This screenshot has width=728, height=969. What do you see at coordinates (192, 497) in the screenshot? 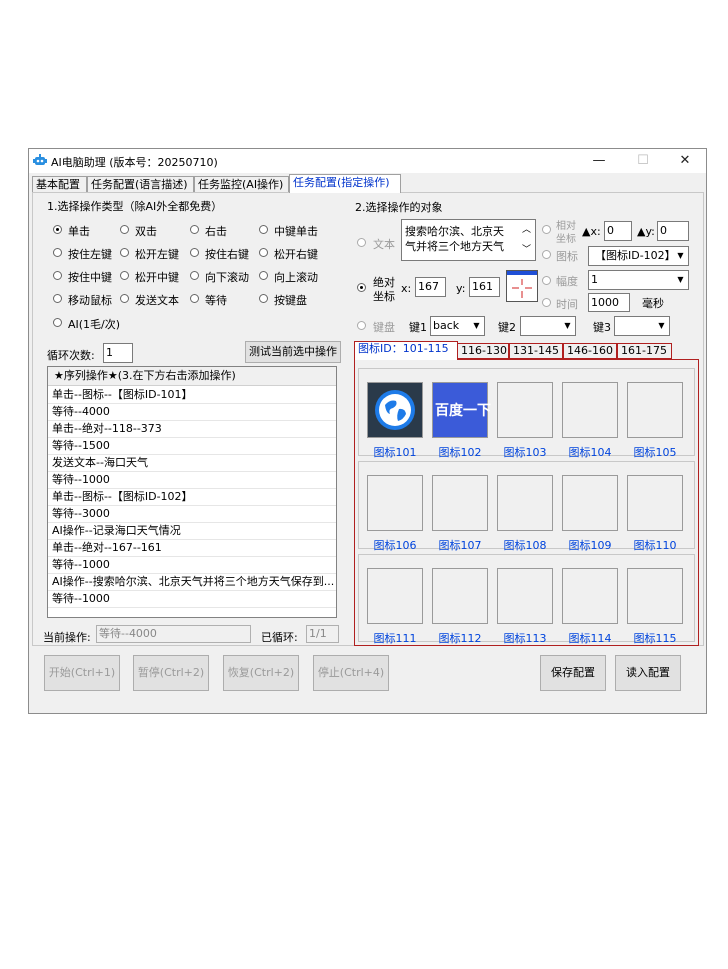
I see `list-item: 单击--图标--【图标ID-102】` at bounding box center [192, 497].